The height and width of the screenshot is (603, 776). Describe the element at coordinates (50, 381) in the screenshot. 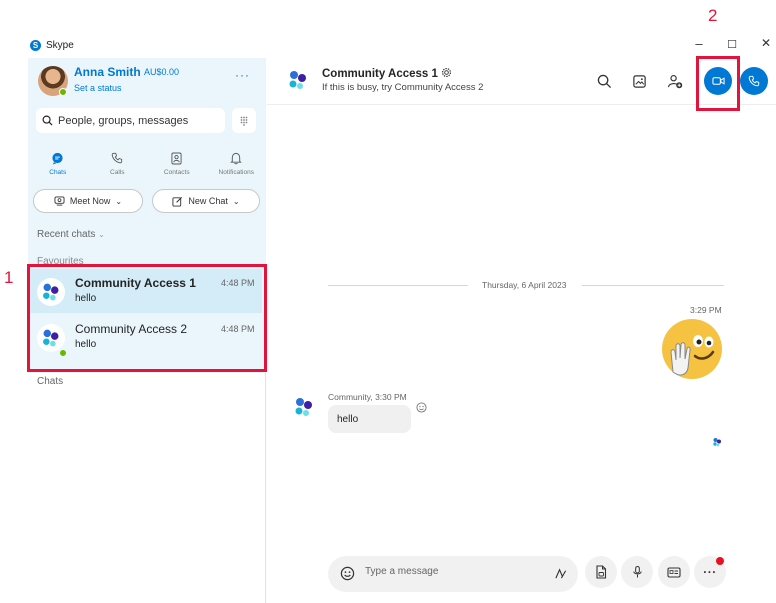

I see `chats-header: Chats` at that location.